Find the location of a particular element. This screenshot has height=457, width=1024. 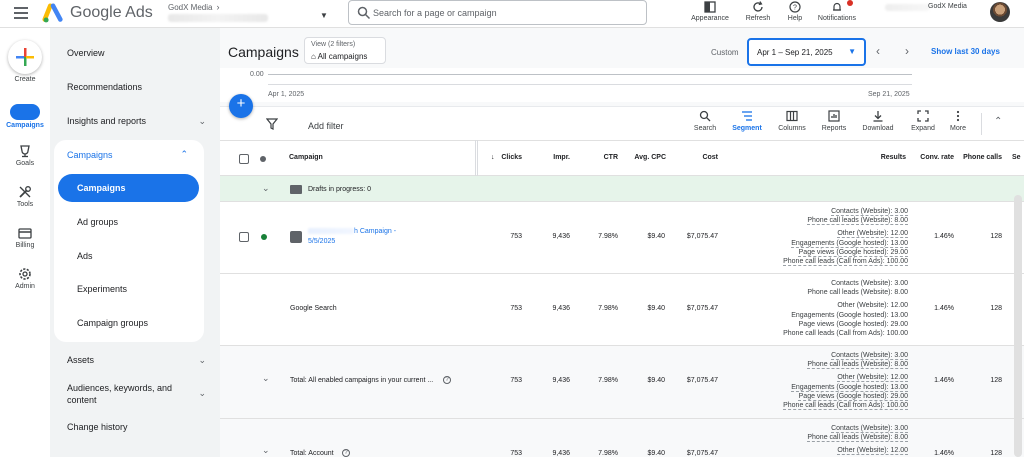

nav-sub-ad-groups: Ad groups is located at coordinates (97, 222).